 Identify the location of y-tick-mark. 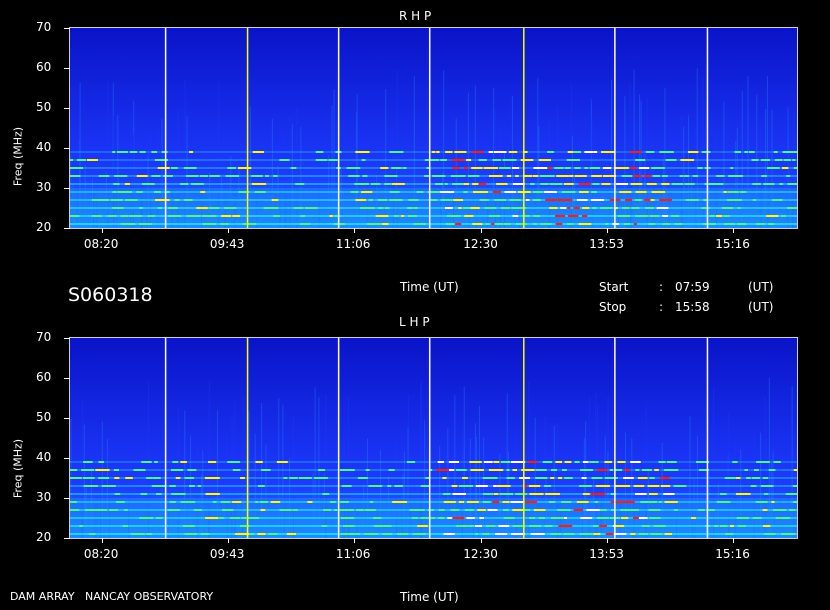
(67, 188).